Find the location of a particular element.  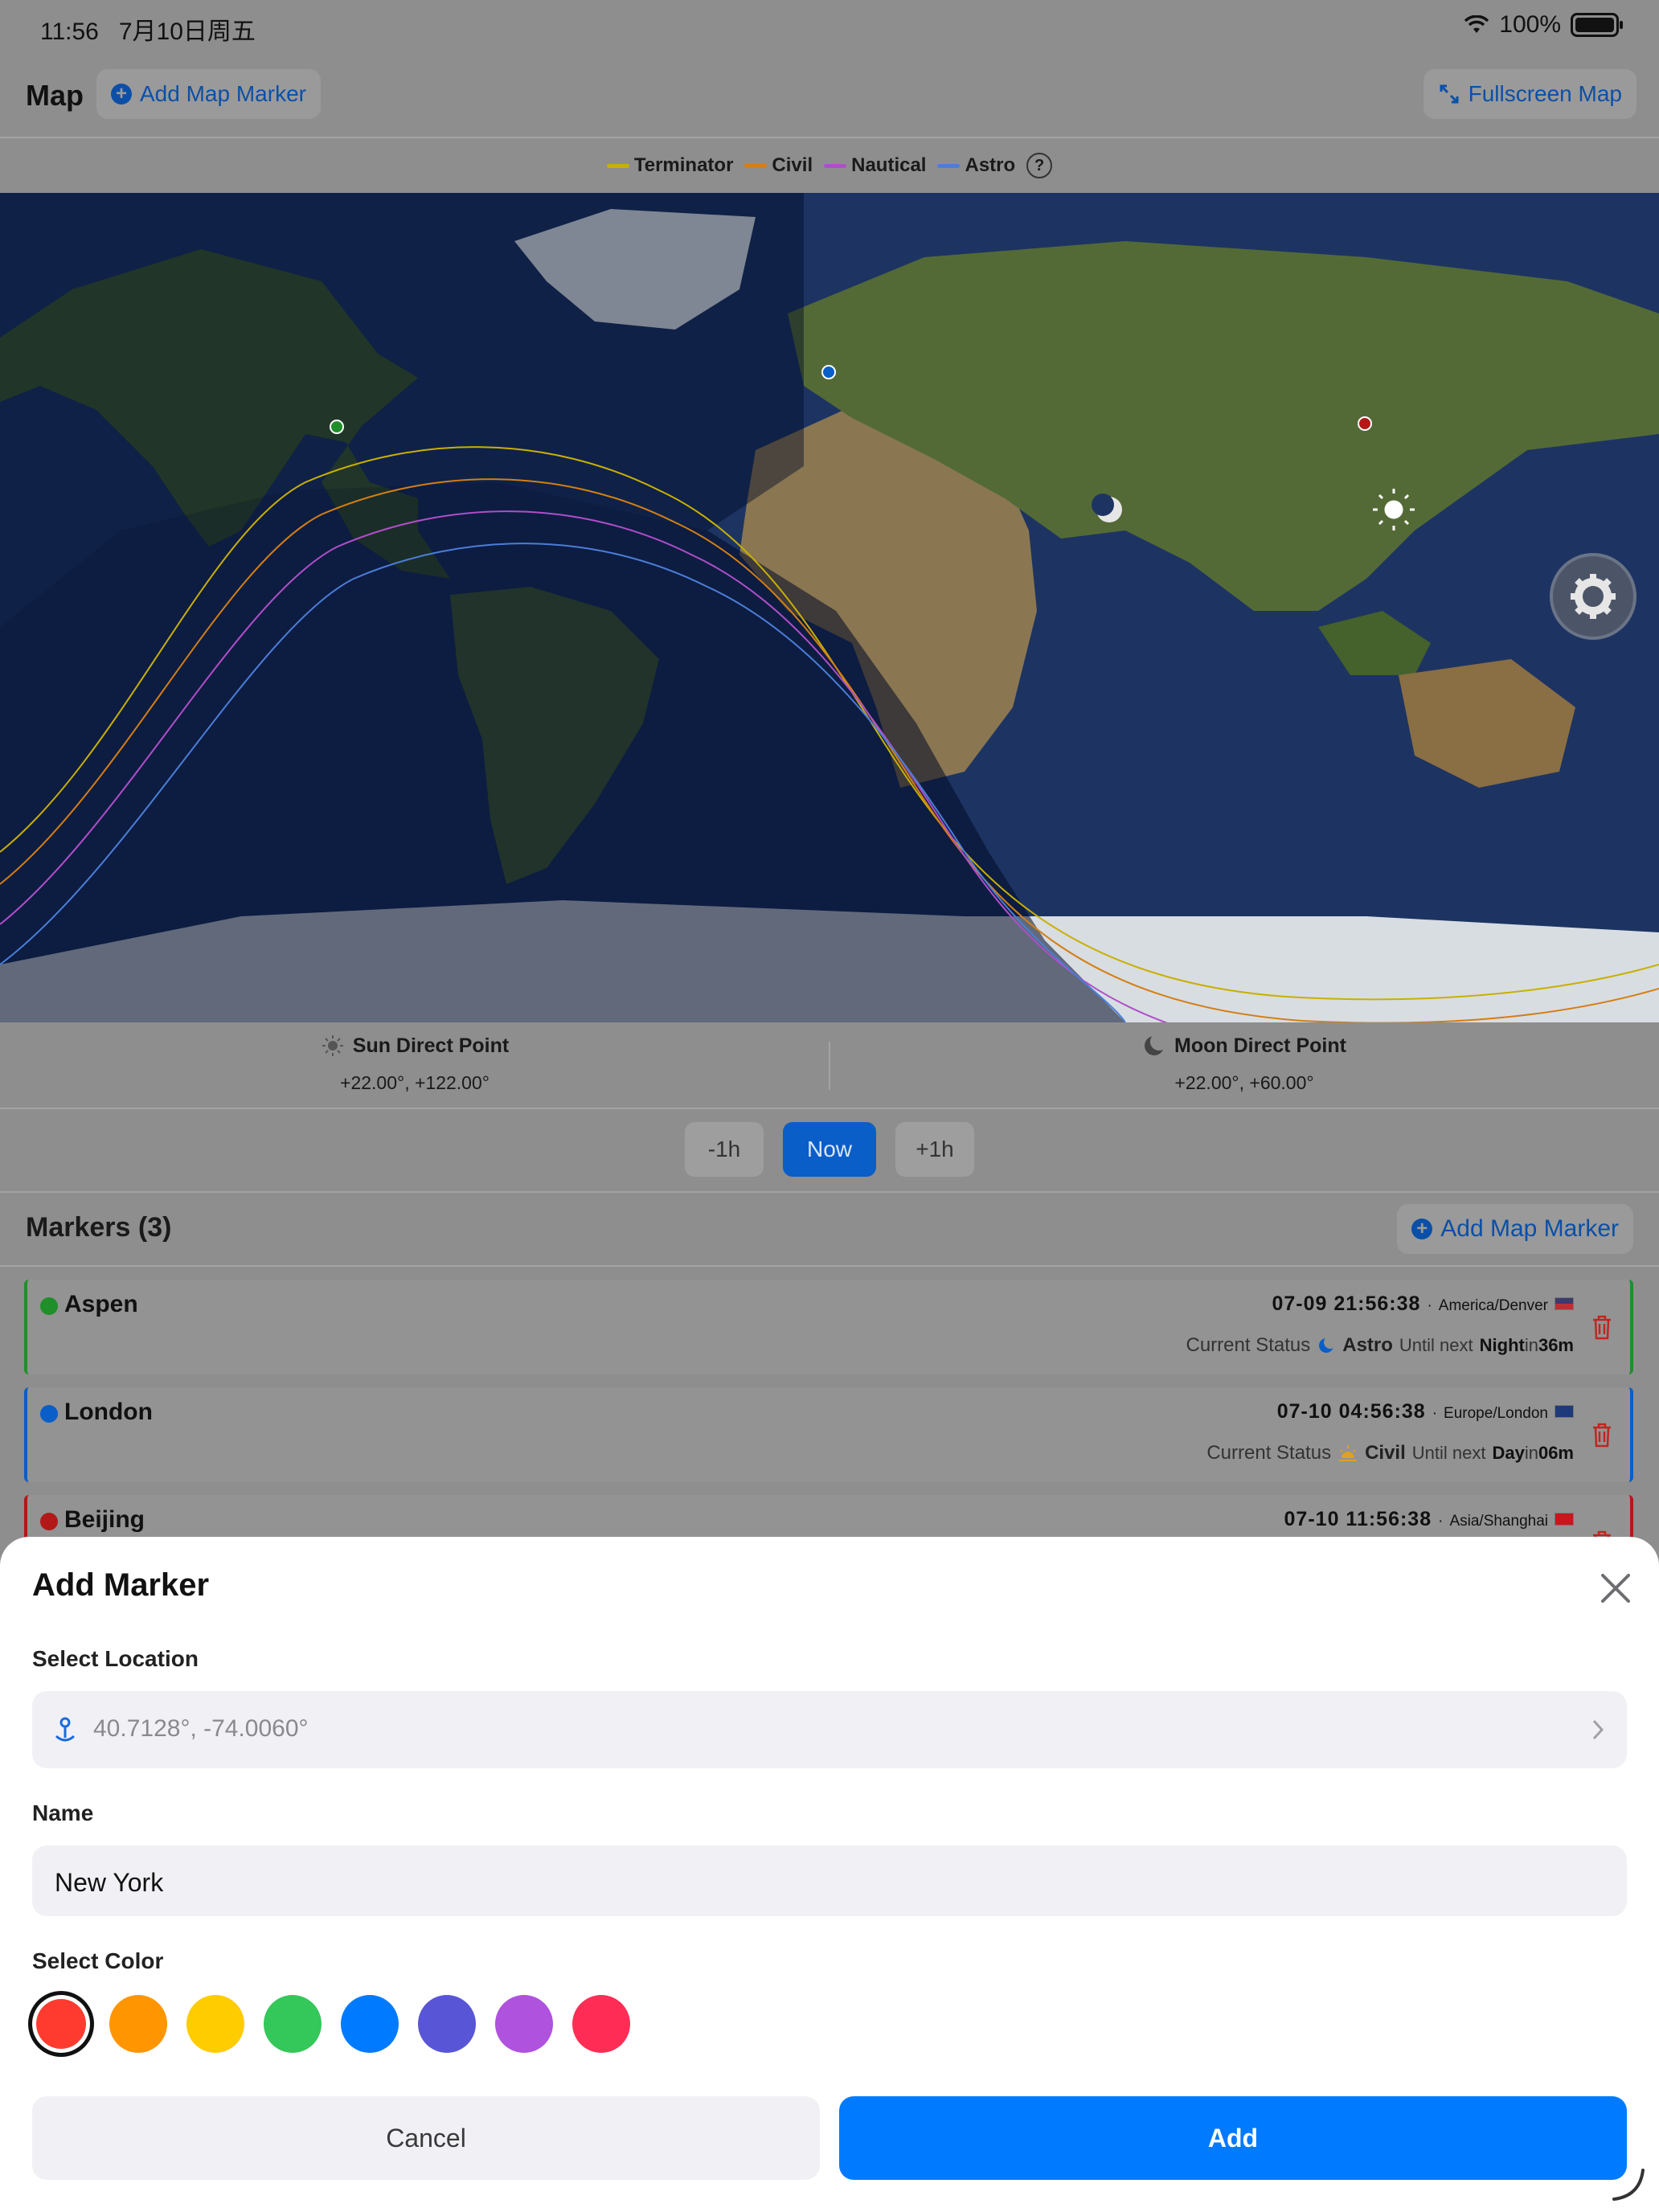

moon-status-icon is located at coordinates (1328, 1344).